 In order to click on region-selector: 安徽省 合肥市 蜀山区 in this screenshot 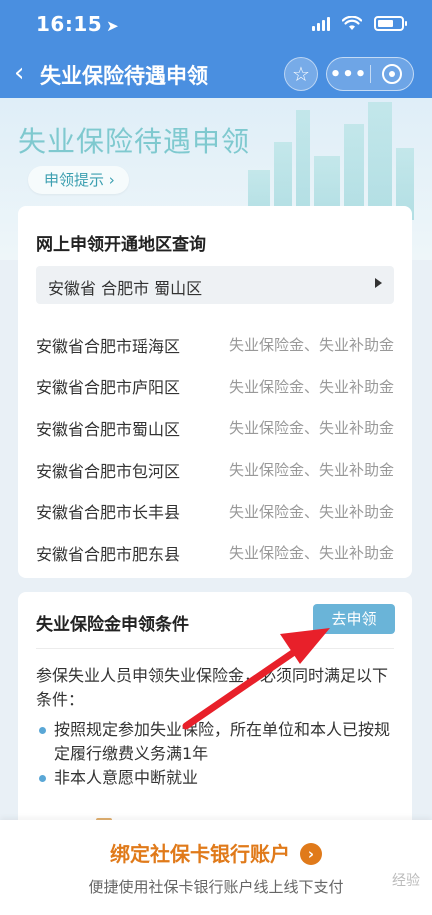, I will do `click(215, 285)`.